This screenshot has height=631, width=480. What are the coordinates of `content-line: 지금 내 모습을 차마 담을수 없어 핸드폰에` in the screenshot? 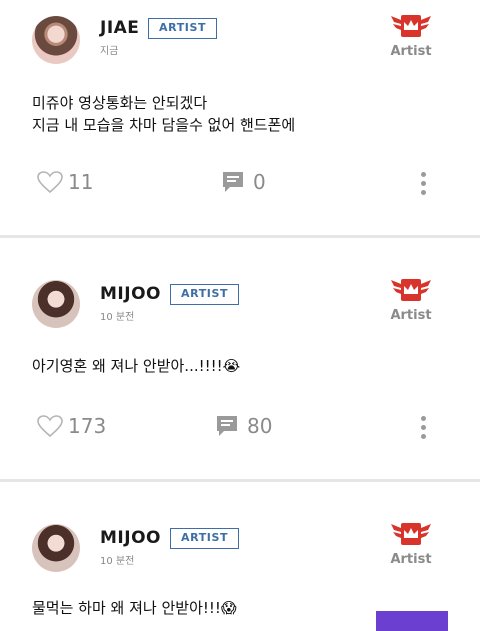 It's located at (164, 125).